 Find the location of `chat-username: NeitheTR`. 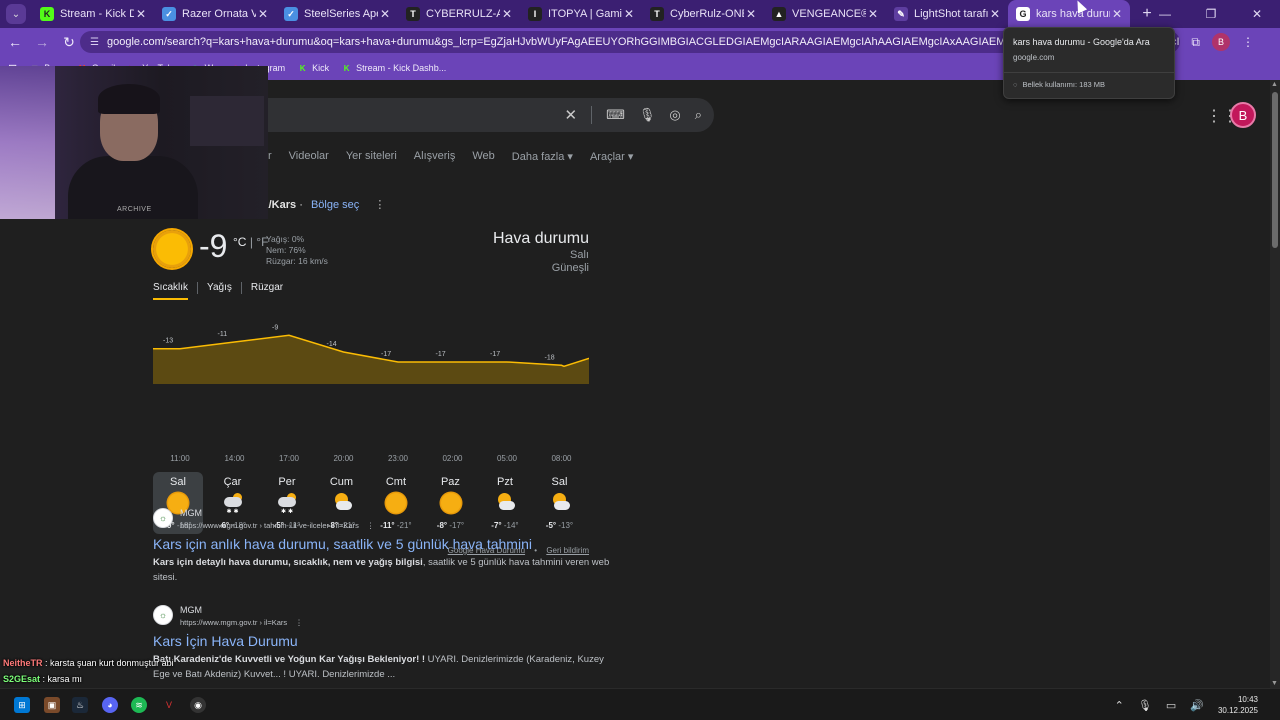

chat-username: NeitheTR is located at coordinates (23, 663).